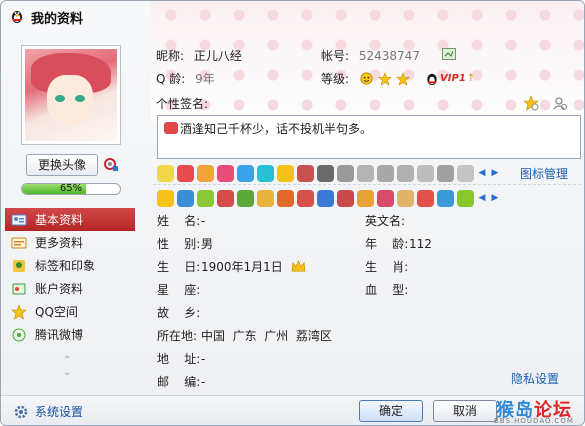 This screenshot has height=426, width=585. I want to click on birthday-row: 生 日: 1900年1月1日, so click(231, 266).